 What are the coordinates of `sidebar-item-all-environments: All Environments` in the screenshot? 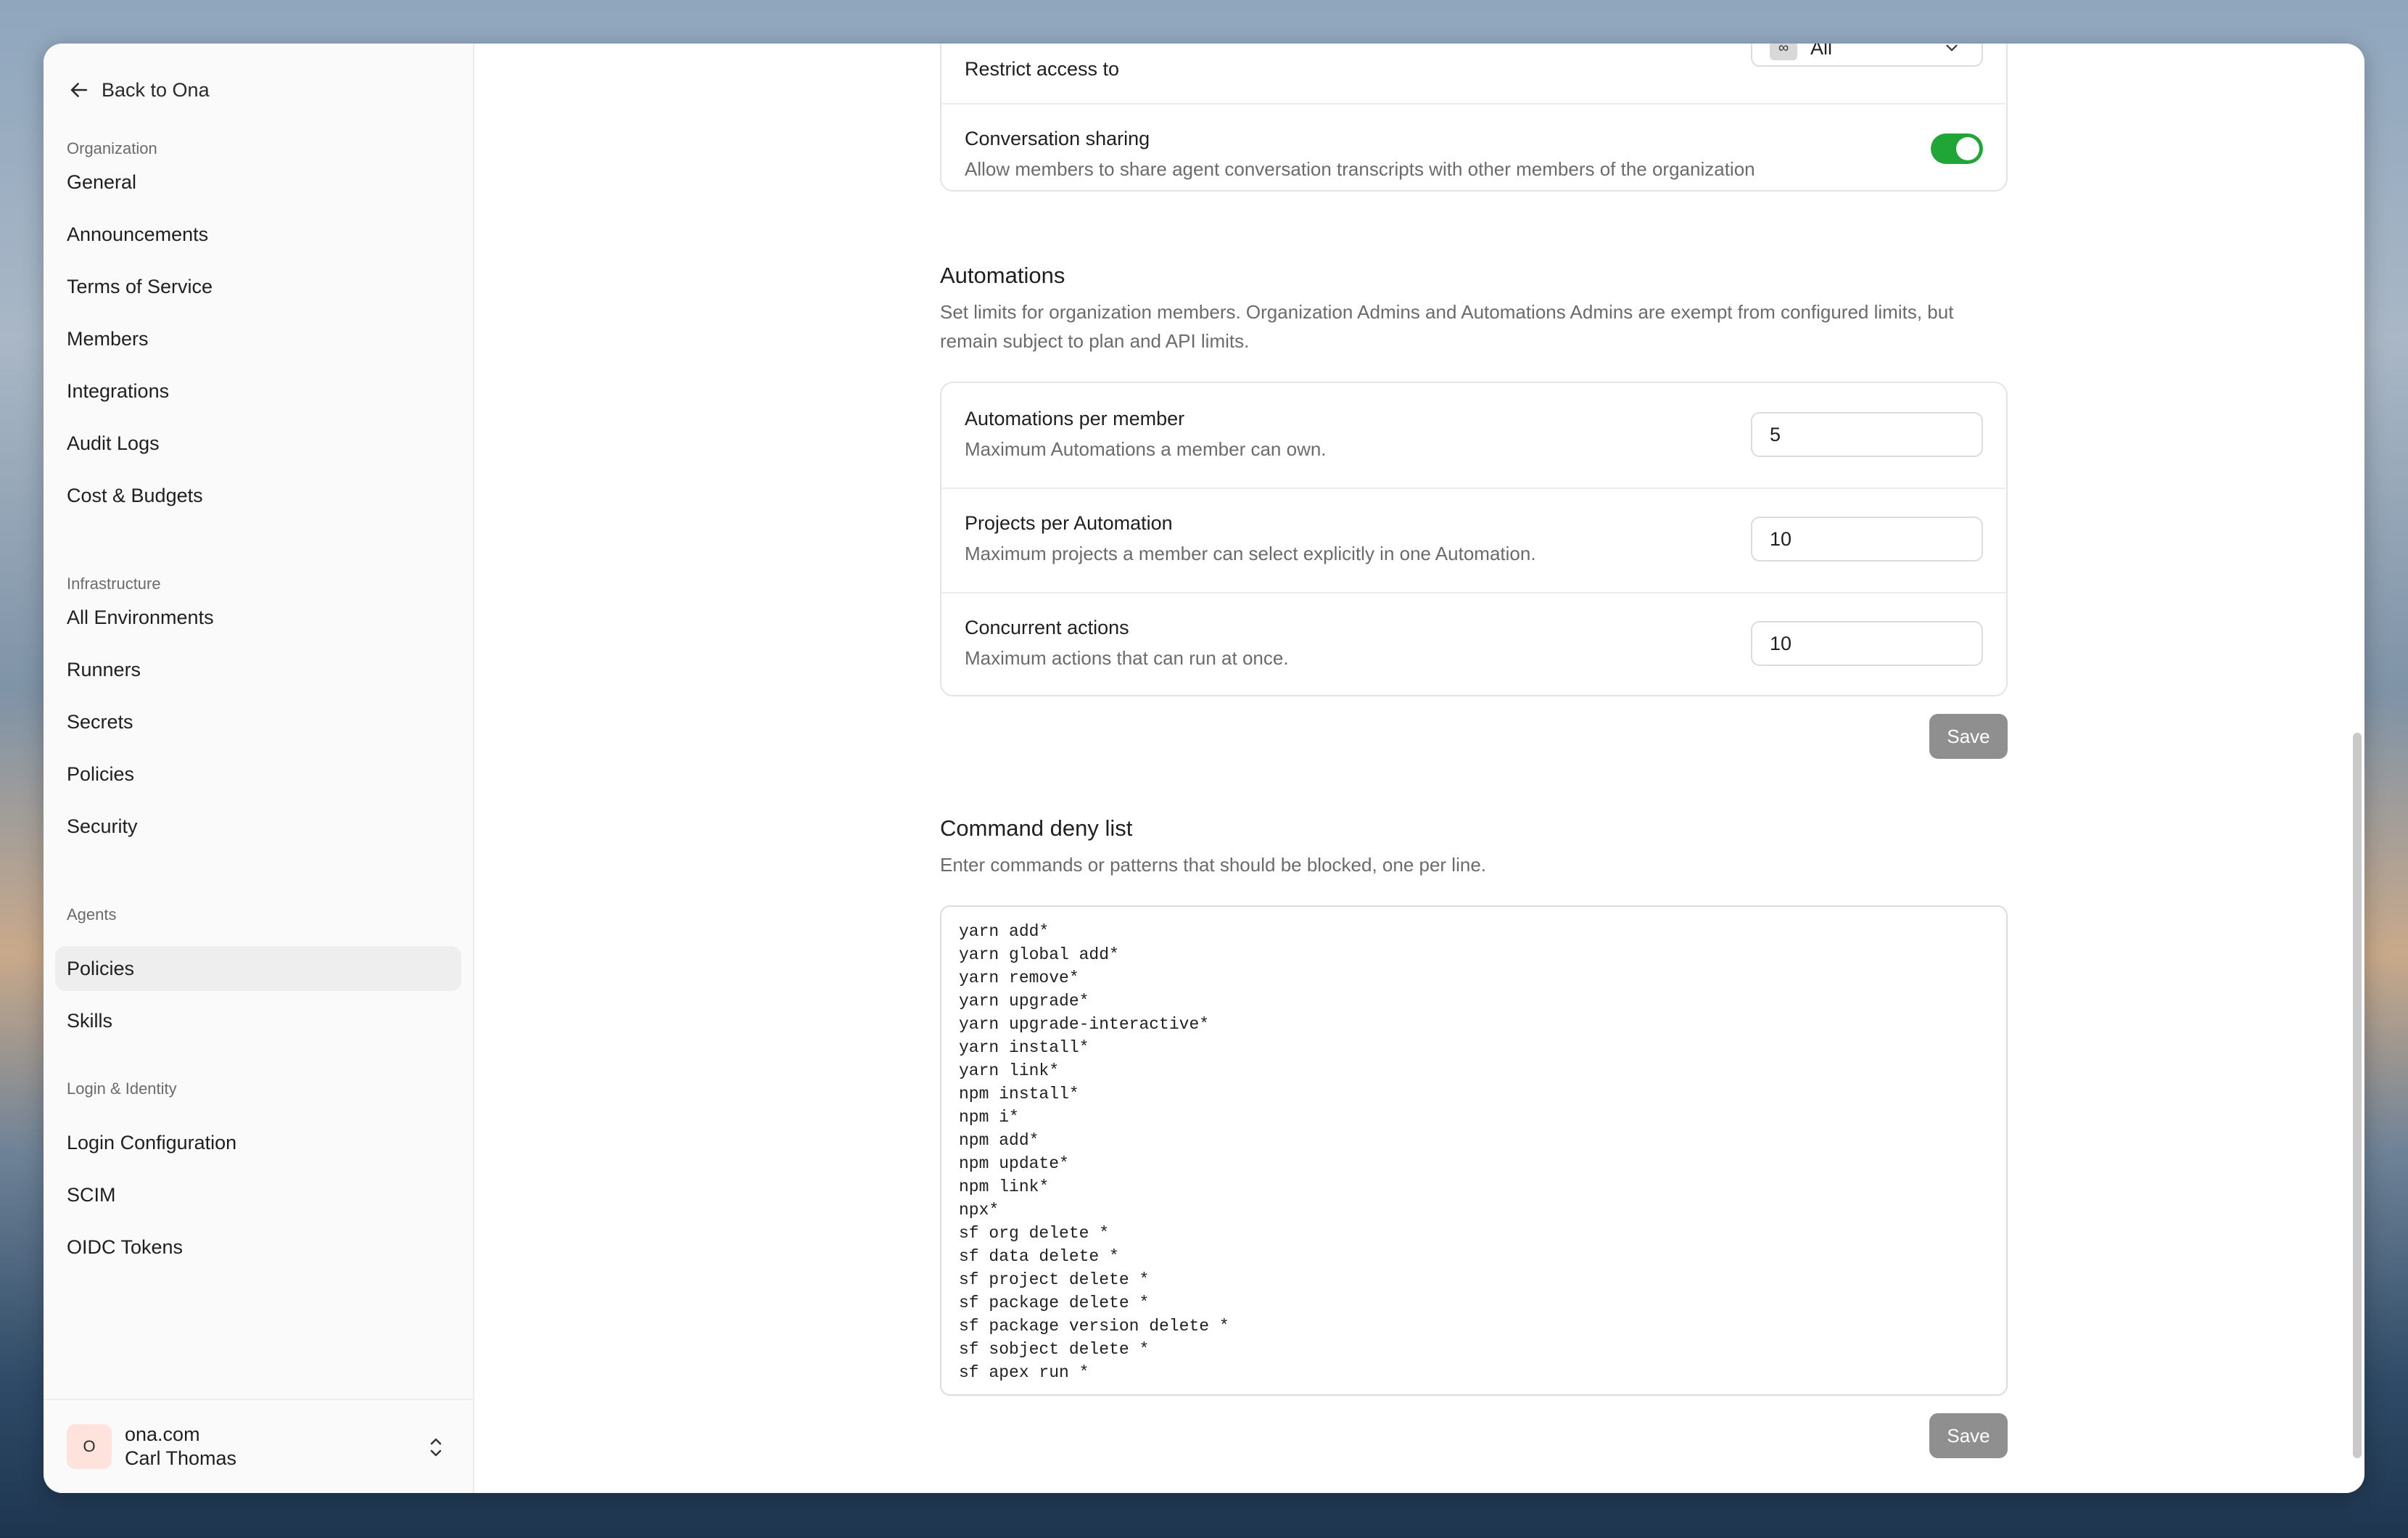 It's located at (258, 617).